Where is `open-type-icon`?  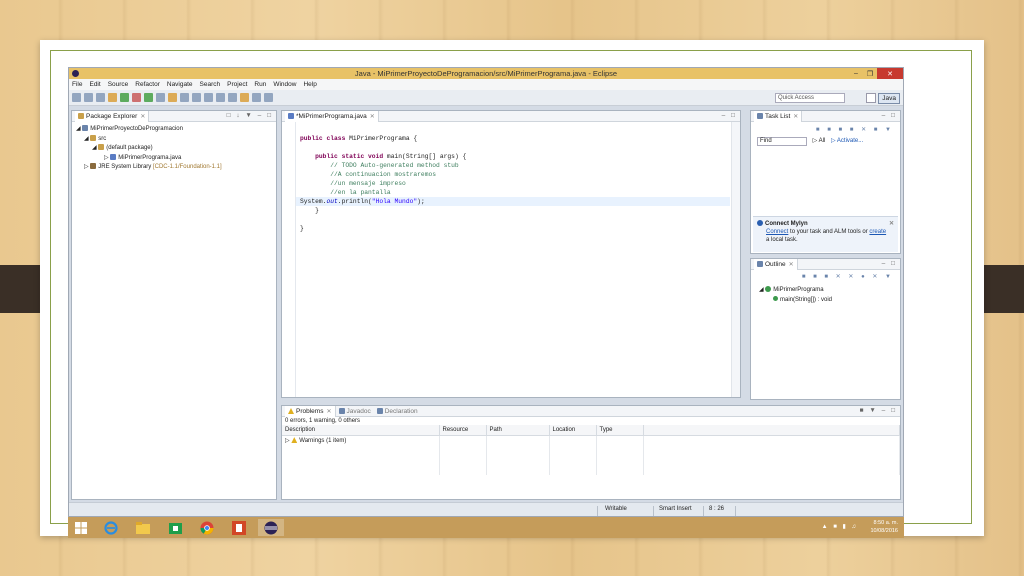
open-type-icon is located at coordinates (184, 97).